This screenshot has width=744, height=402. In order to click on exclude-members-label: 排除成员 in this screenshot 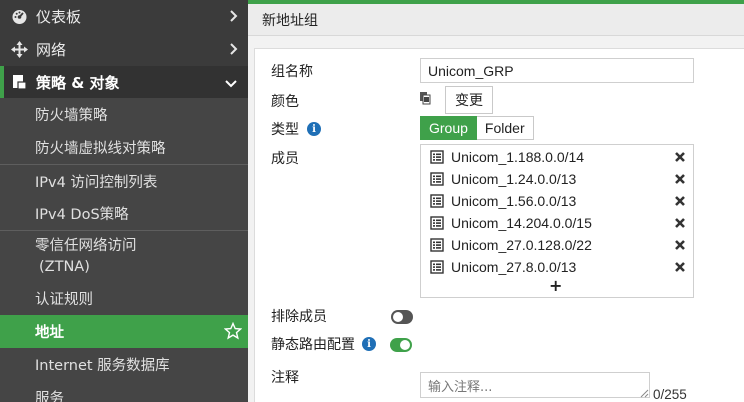, I will do `click(299, 317)`.